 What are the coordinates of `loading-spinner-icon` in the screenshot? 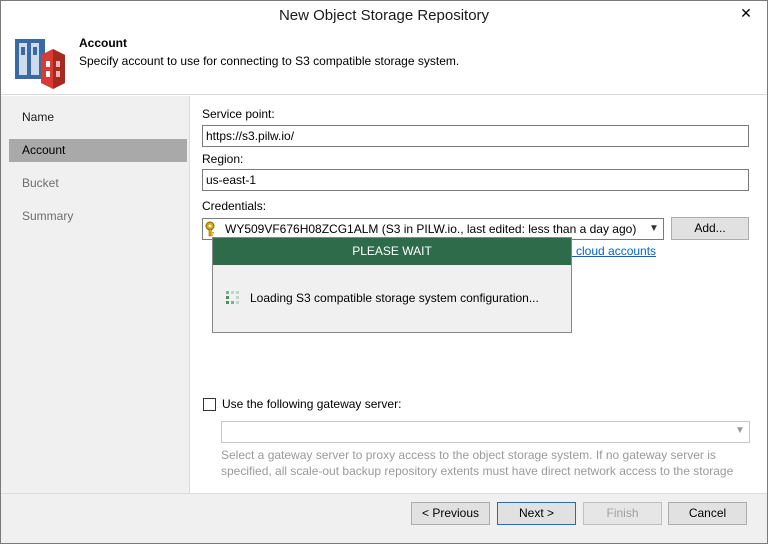 It's located at (232, 297).